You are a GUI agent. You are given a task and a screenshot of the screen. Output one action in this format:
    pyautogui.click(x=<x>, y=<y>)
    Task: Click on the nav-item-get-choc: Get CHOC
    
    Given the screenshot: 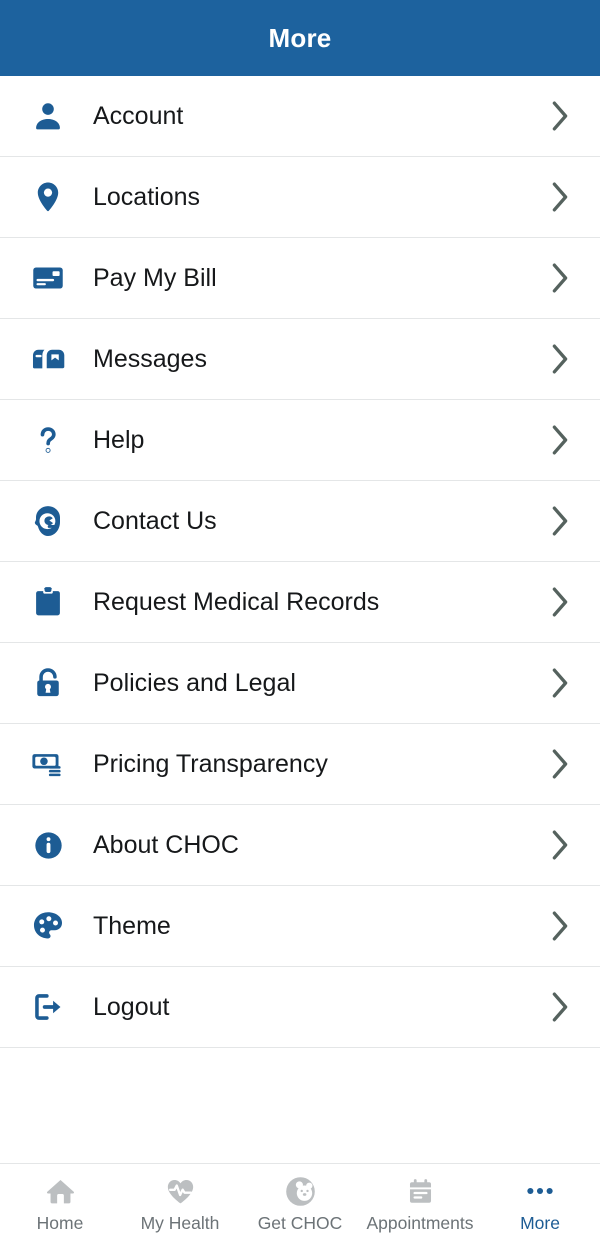 What is the action you would take?
    pyautogui.click(x=300, y=1198)
    